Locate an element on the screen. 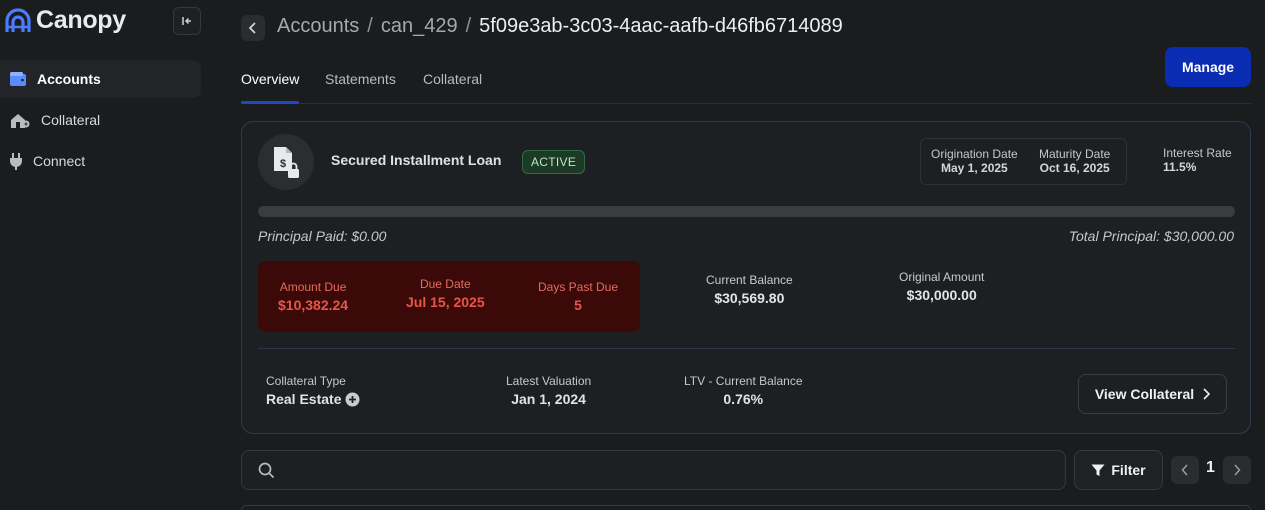 The image size is (1265, 510). amount-due-value: $10,382.24 is located at coordinates (313, 305).